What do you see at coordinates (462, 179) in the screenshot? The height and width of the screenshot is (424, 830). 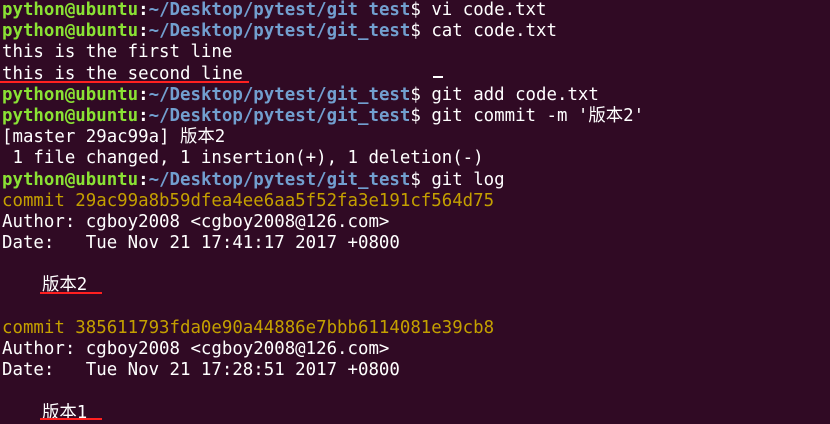 I see `command-text: git log` at bounding box center [462, 179].